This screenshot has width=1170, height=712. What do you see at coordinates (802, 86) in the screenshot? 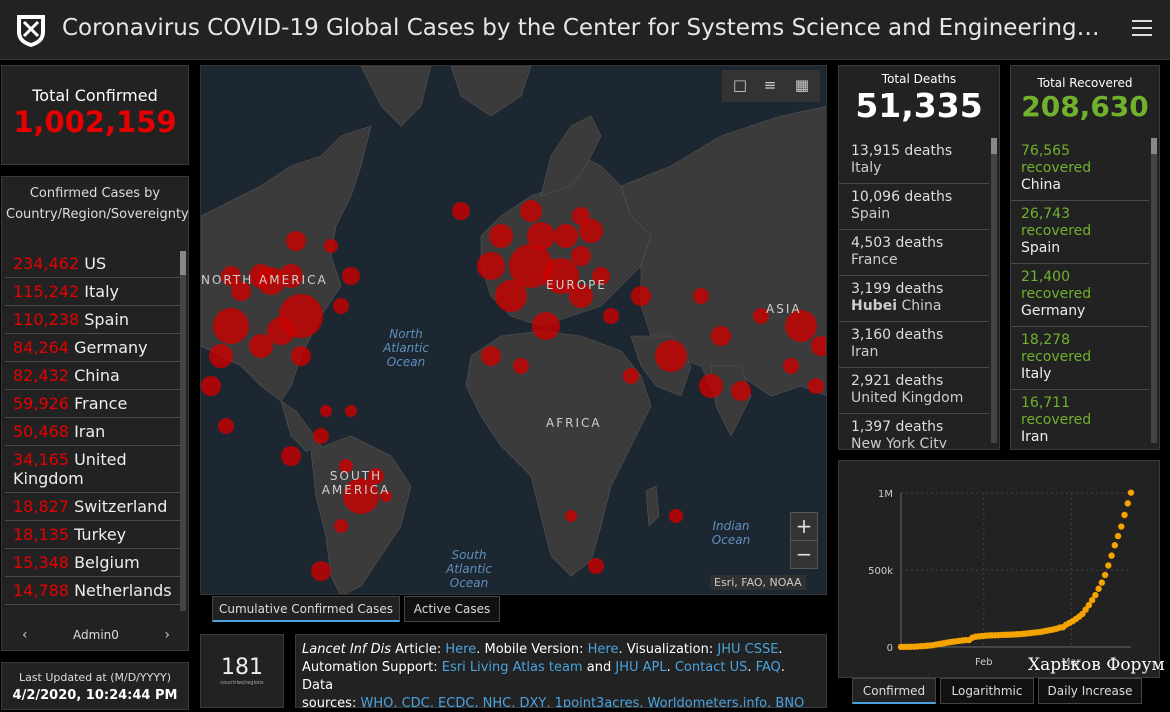
I see `basemap-gallery-icon: ▦` at bounding box center [802, 86].